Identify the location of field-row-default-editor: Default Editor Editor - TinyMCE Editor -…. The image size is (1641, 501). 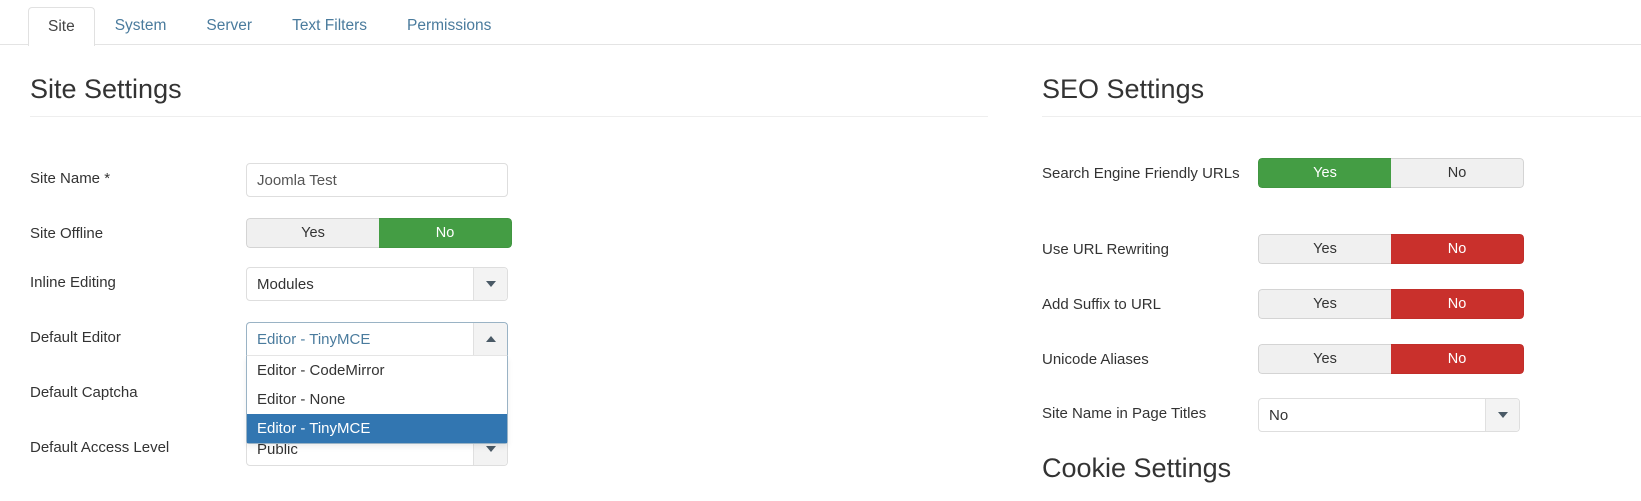
(269, 383).